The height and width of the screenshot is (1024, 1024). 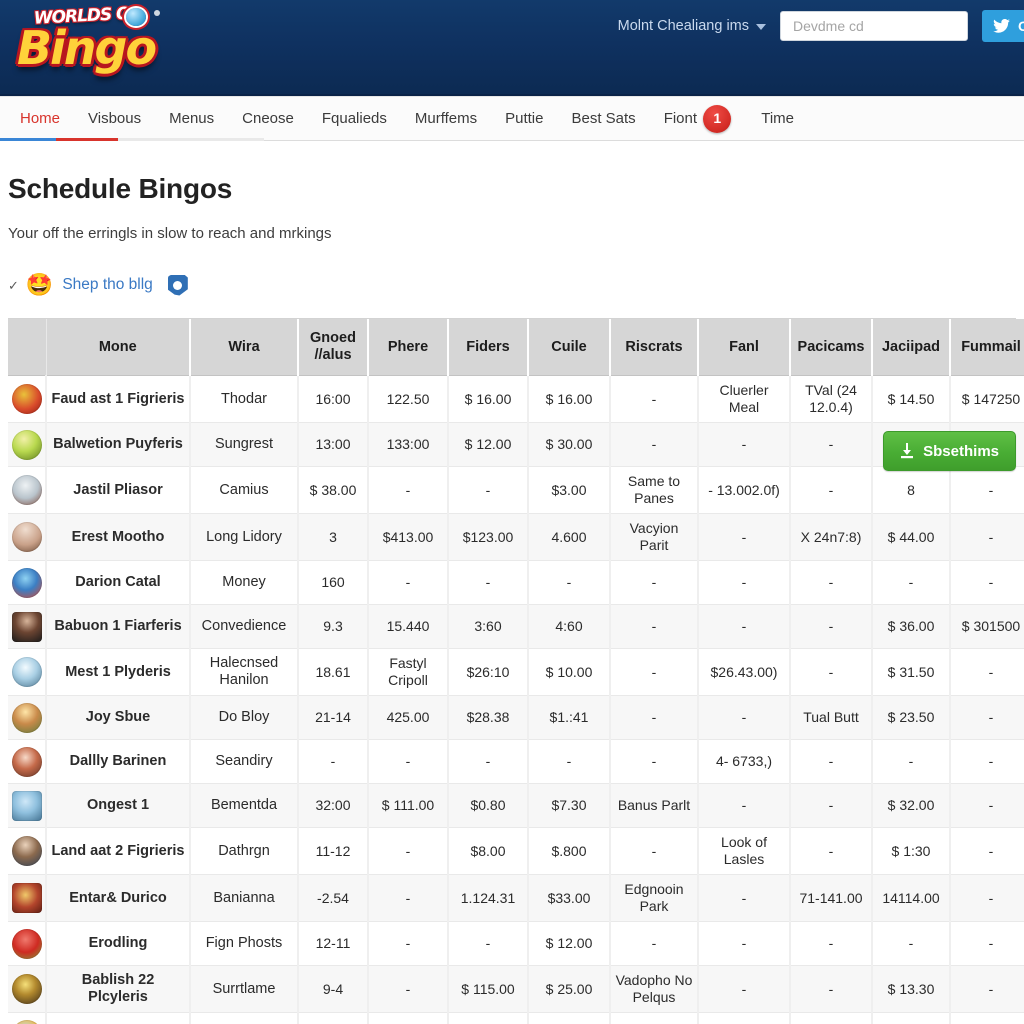 I want to click on col-jaciipad: Jaciipad, so click(x=911, y=347).